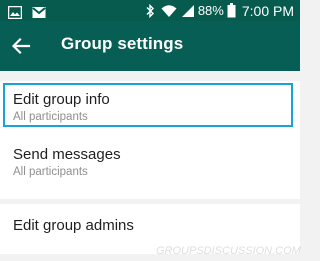  Describe the element at coordinates (187, 10) in the screenshot. I see `mobile-signal-icon` at that location.